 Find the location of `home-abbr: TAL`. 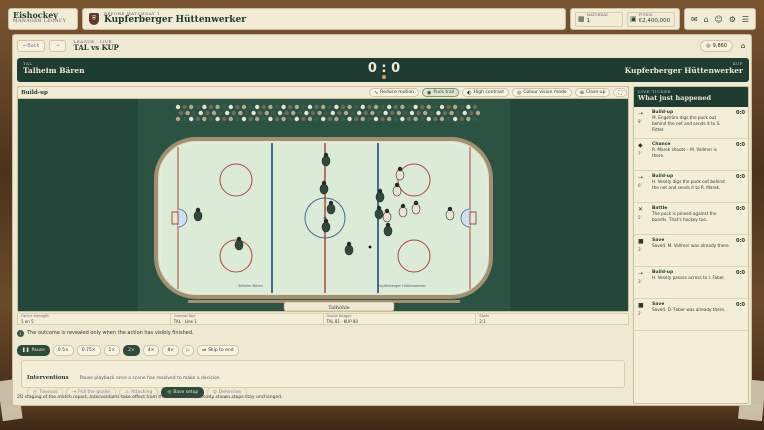

home-abbr: TAL is located at coordinates (28, 63).